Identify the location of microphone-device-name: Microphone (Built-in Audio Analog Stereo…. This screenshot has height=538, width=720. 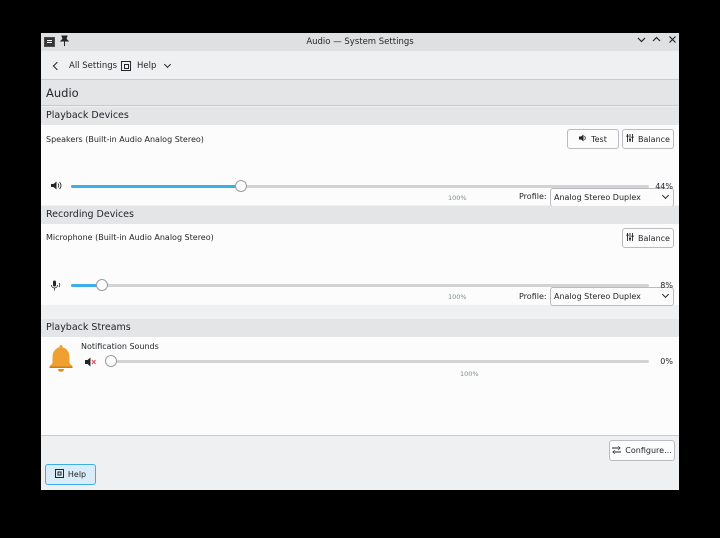
(130, 237).